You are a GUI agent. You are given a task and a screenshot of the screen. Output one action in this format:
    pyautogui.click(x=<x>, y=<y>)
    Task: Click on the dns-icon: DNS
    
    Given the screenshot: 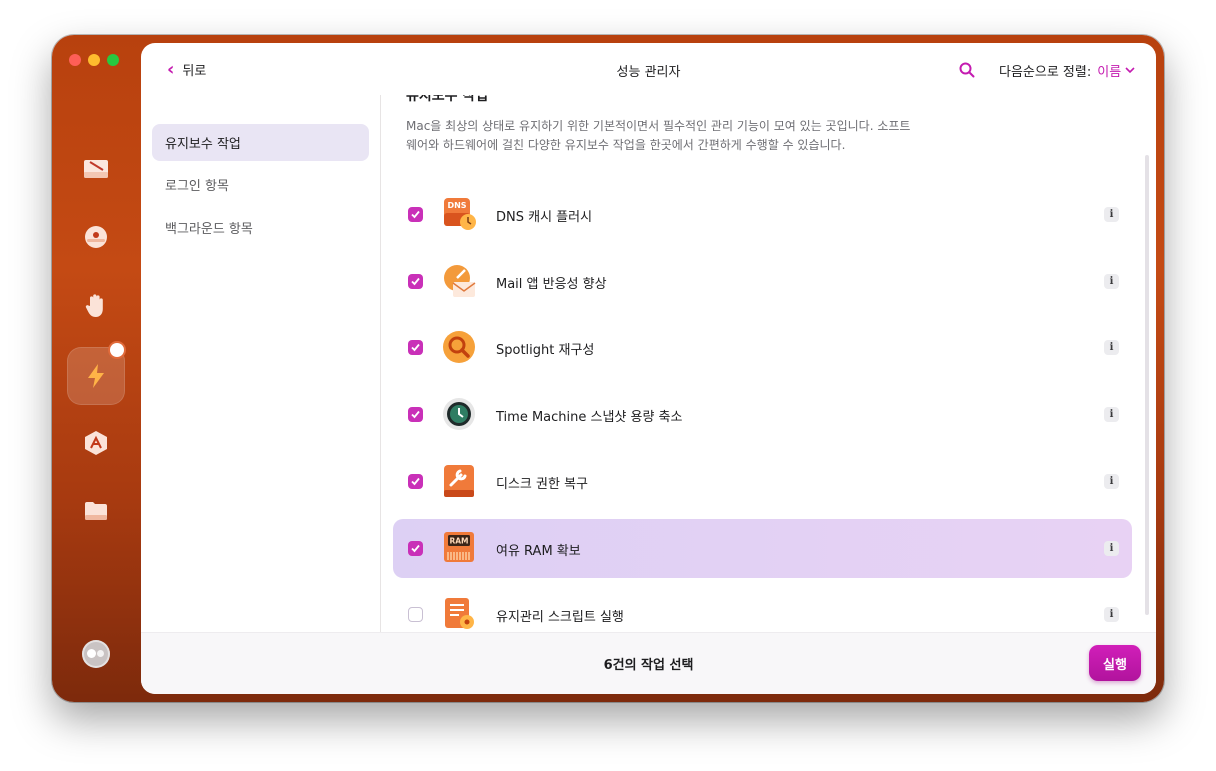 What is the action you would take?
    pyautogui.click(x=459, y=214)
    